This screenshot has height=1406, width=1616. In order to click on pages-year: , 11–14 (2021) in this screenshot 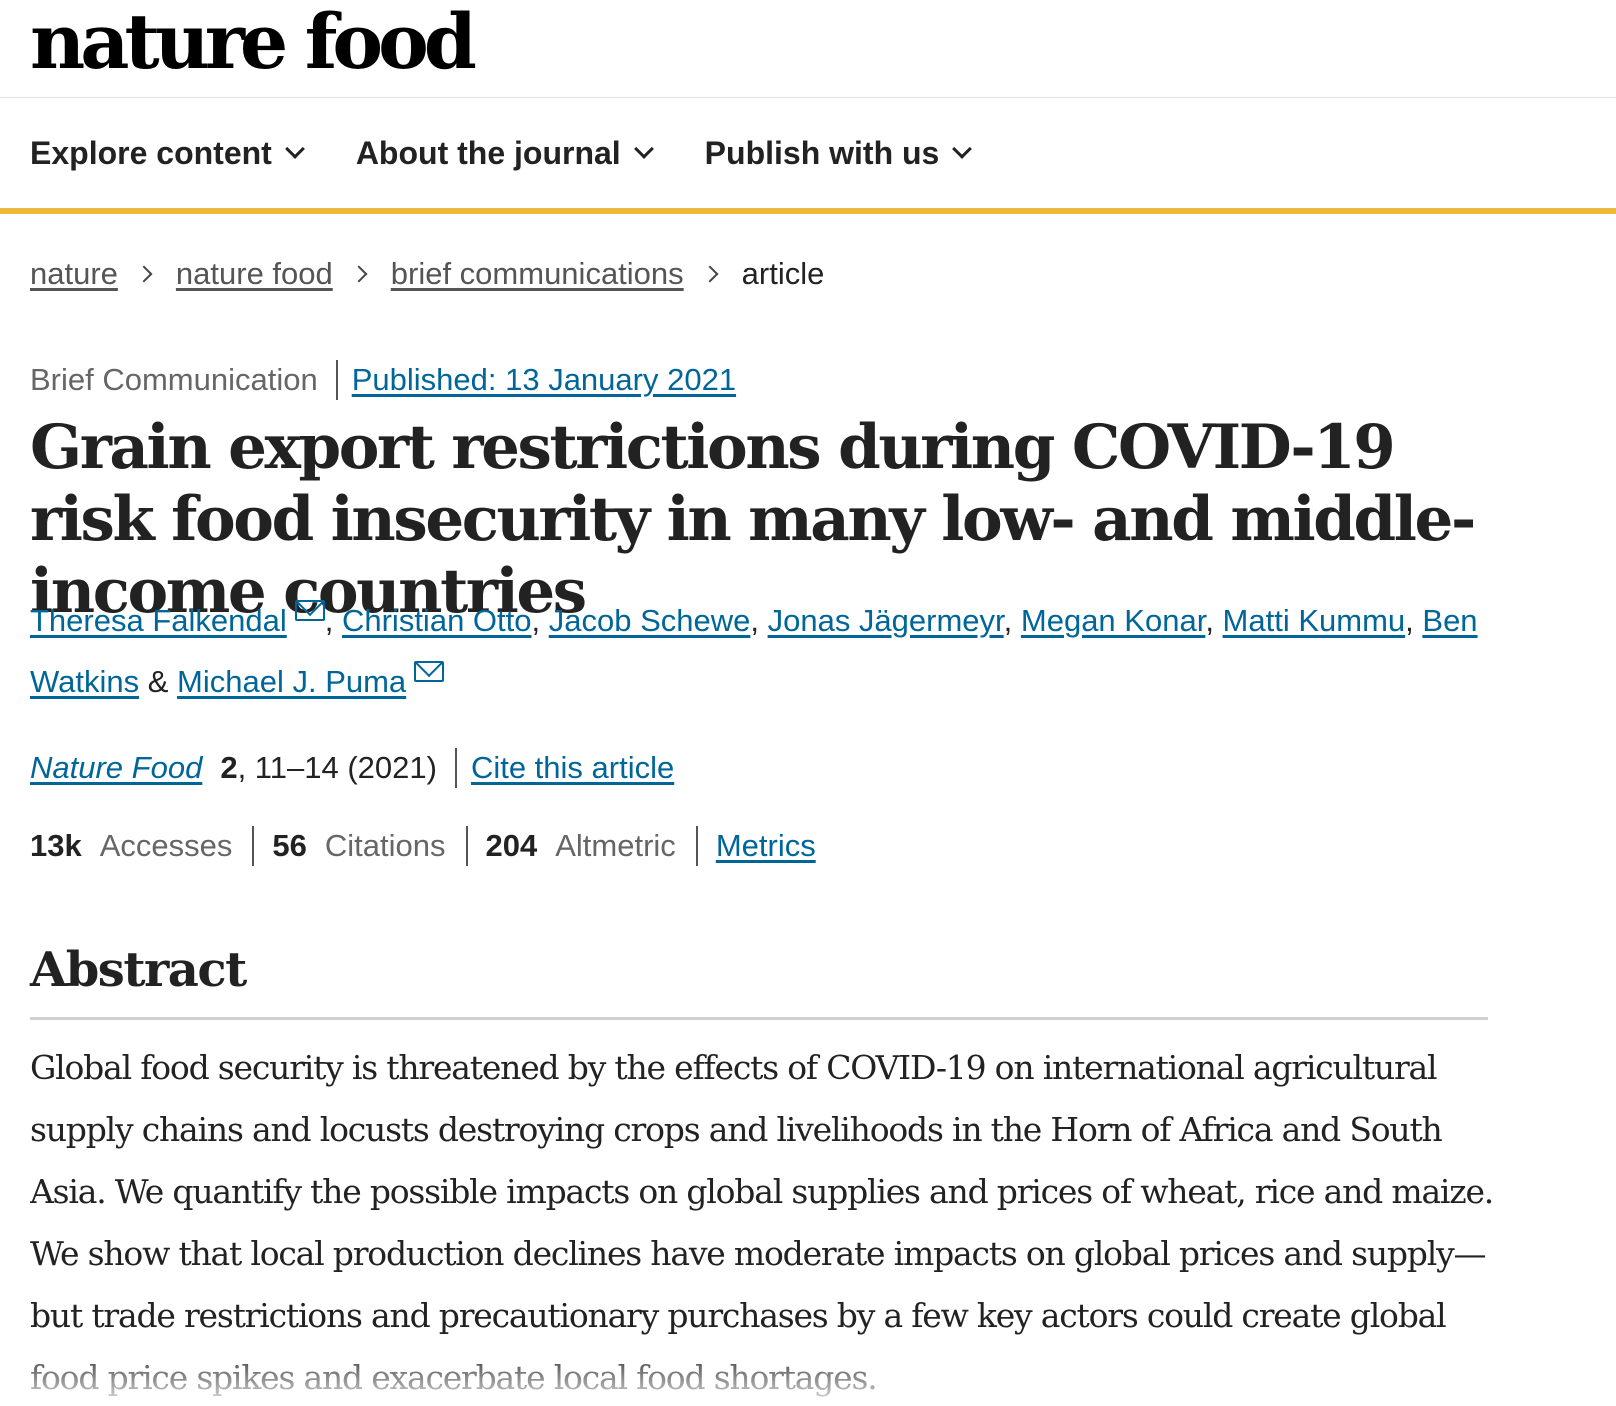, I will do `click(337, 767)`.